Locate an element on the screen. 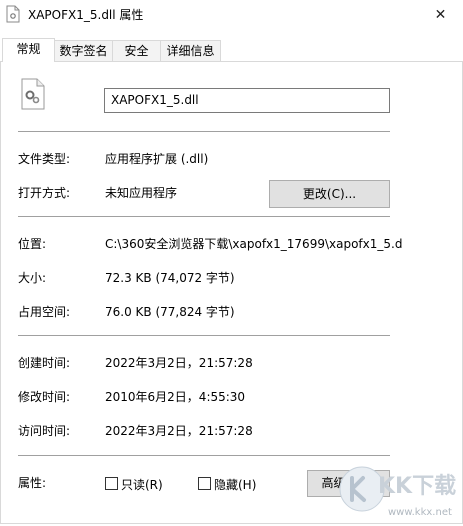 This screenshot has height=526, width=463. modified-value: 2010年6月2日，4:55:30 is located at coordinates (175, 397).